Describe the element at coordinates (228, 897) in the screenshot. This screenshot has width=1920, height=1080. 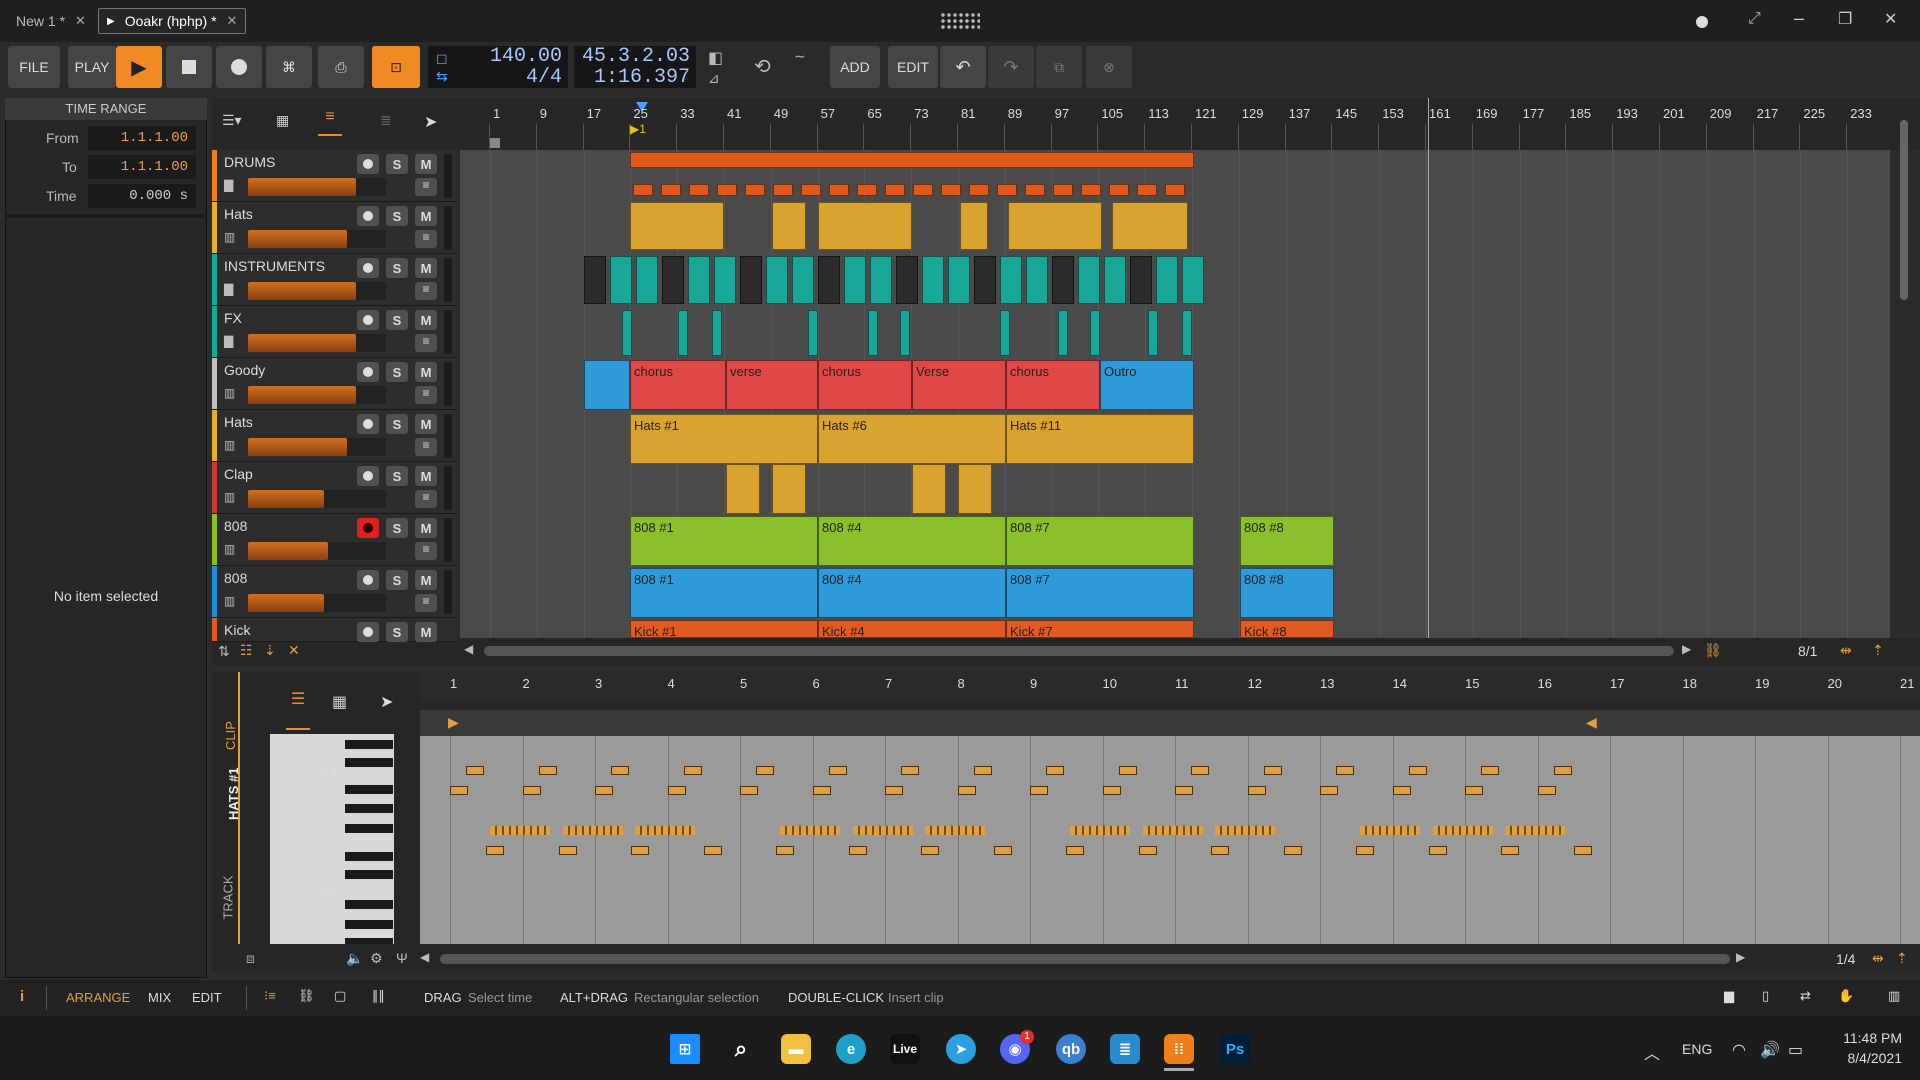
I see `track-tab: TRACK` at that location.